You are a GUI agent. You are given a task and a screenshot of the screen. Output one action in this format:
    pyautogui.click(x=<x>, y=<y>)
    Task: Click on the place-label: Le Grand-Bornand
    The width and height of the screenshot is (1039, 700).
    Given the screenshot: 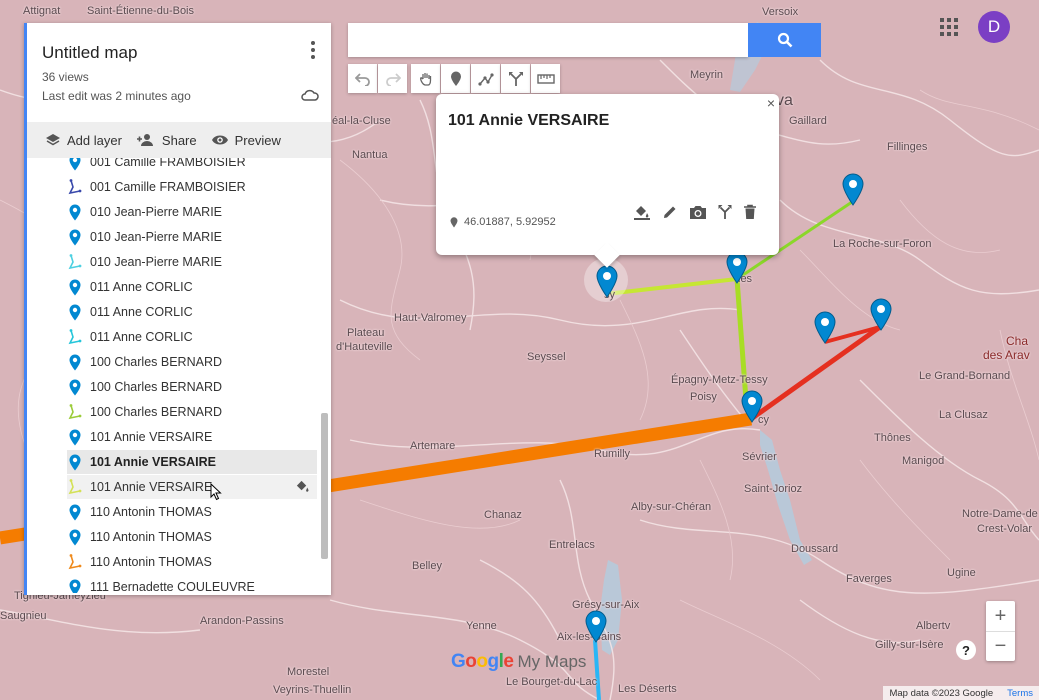 What is the action you would take?
    pyautogui.click(x=965, y=376)
    